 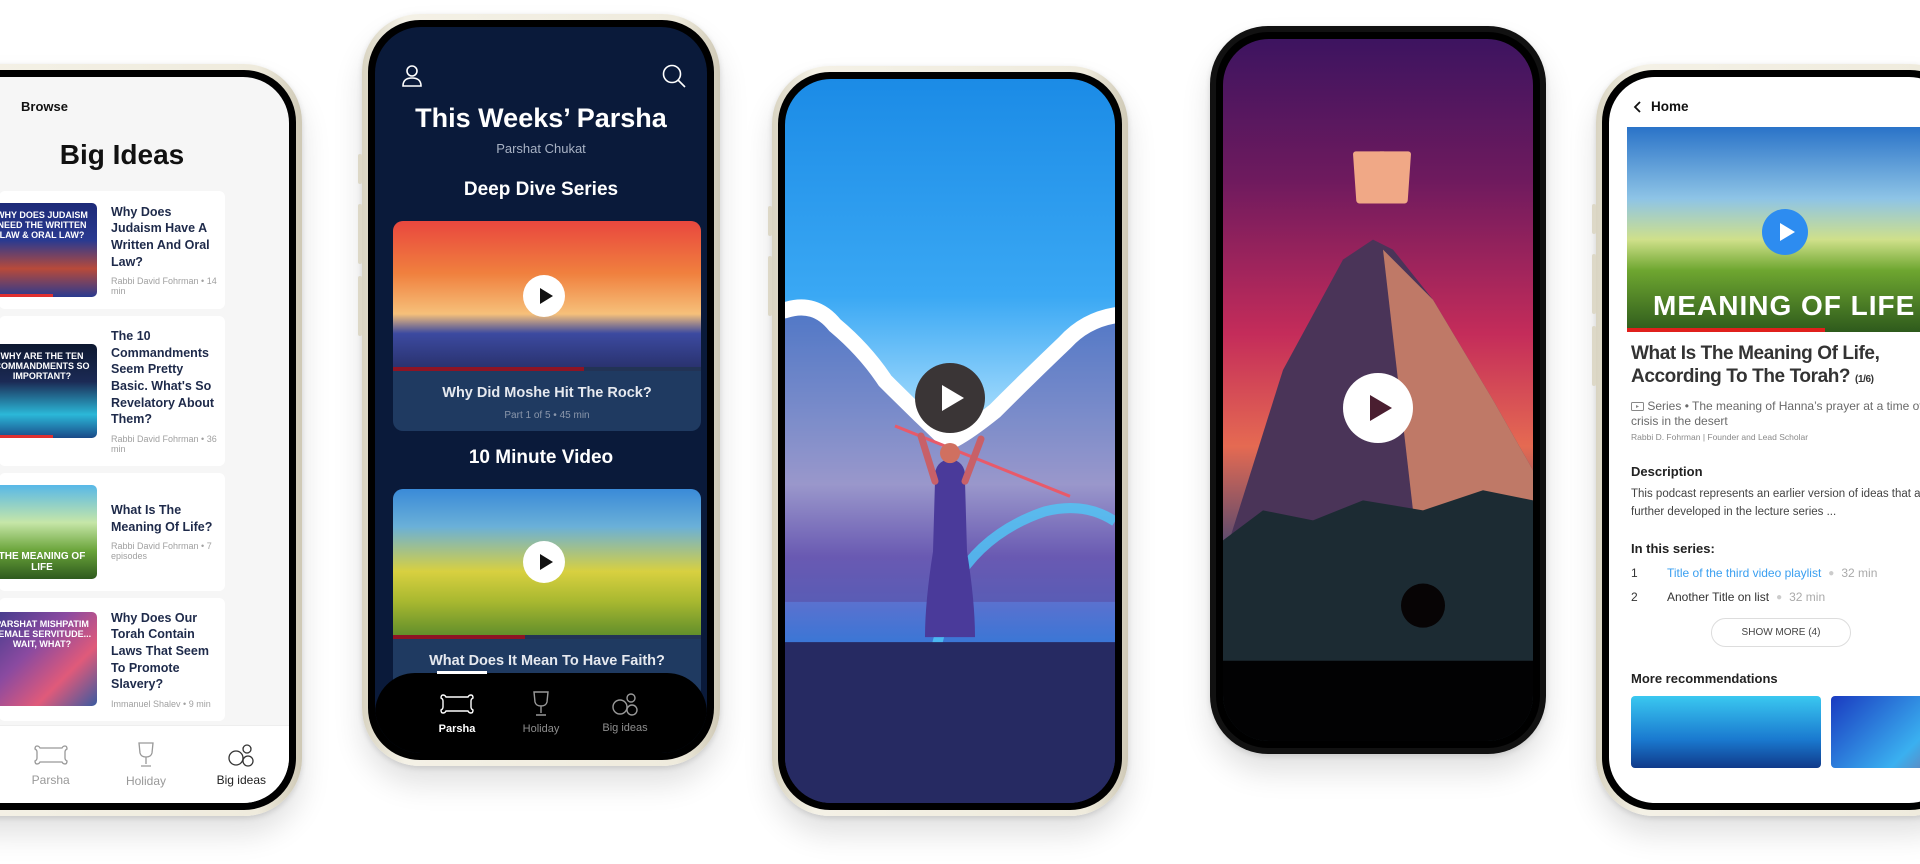 What do you see at coordinates (1775, 597) in the screenshot?
I see `series-item: 2 Another Title on list ● 32 min` at bounding box center [1775, 597].